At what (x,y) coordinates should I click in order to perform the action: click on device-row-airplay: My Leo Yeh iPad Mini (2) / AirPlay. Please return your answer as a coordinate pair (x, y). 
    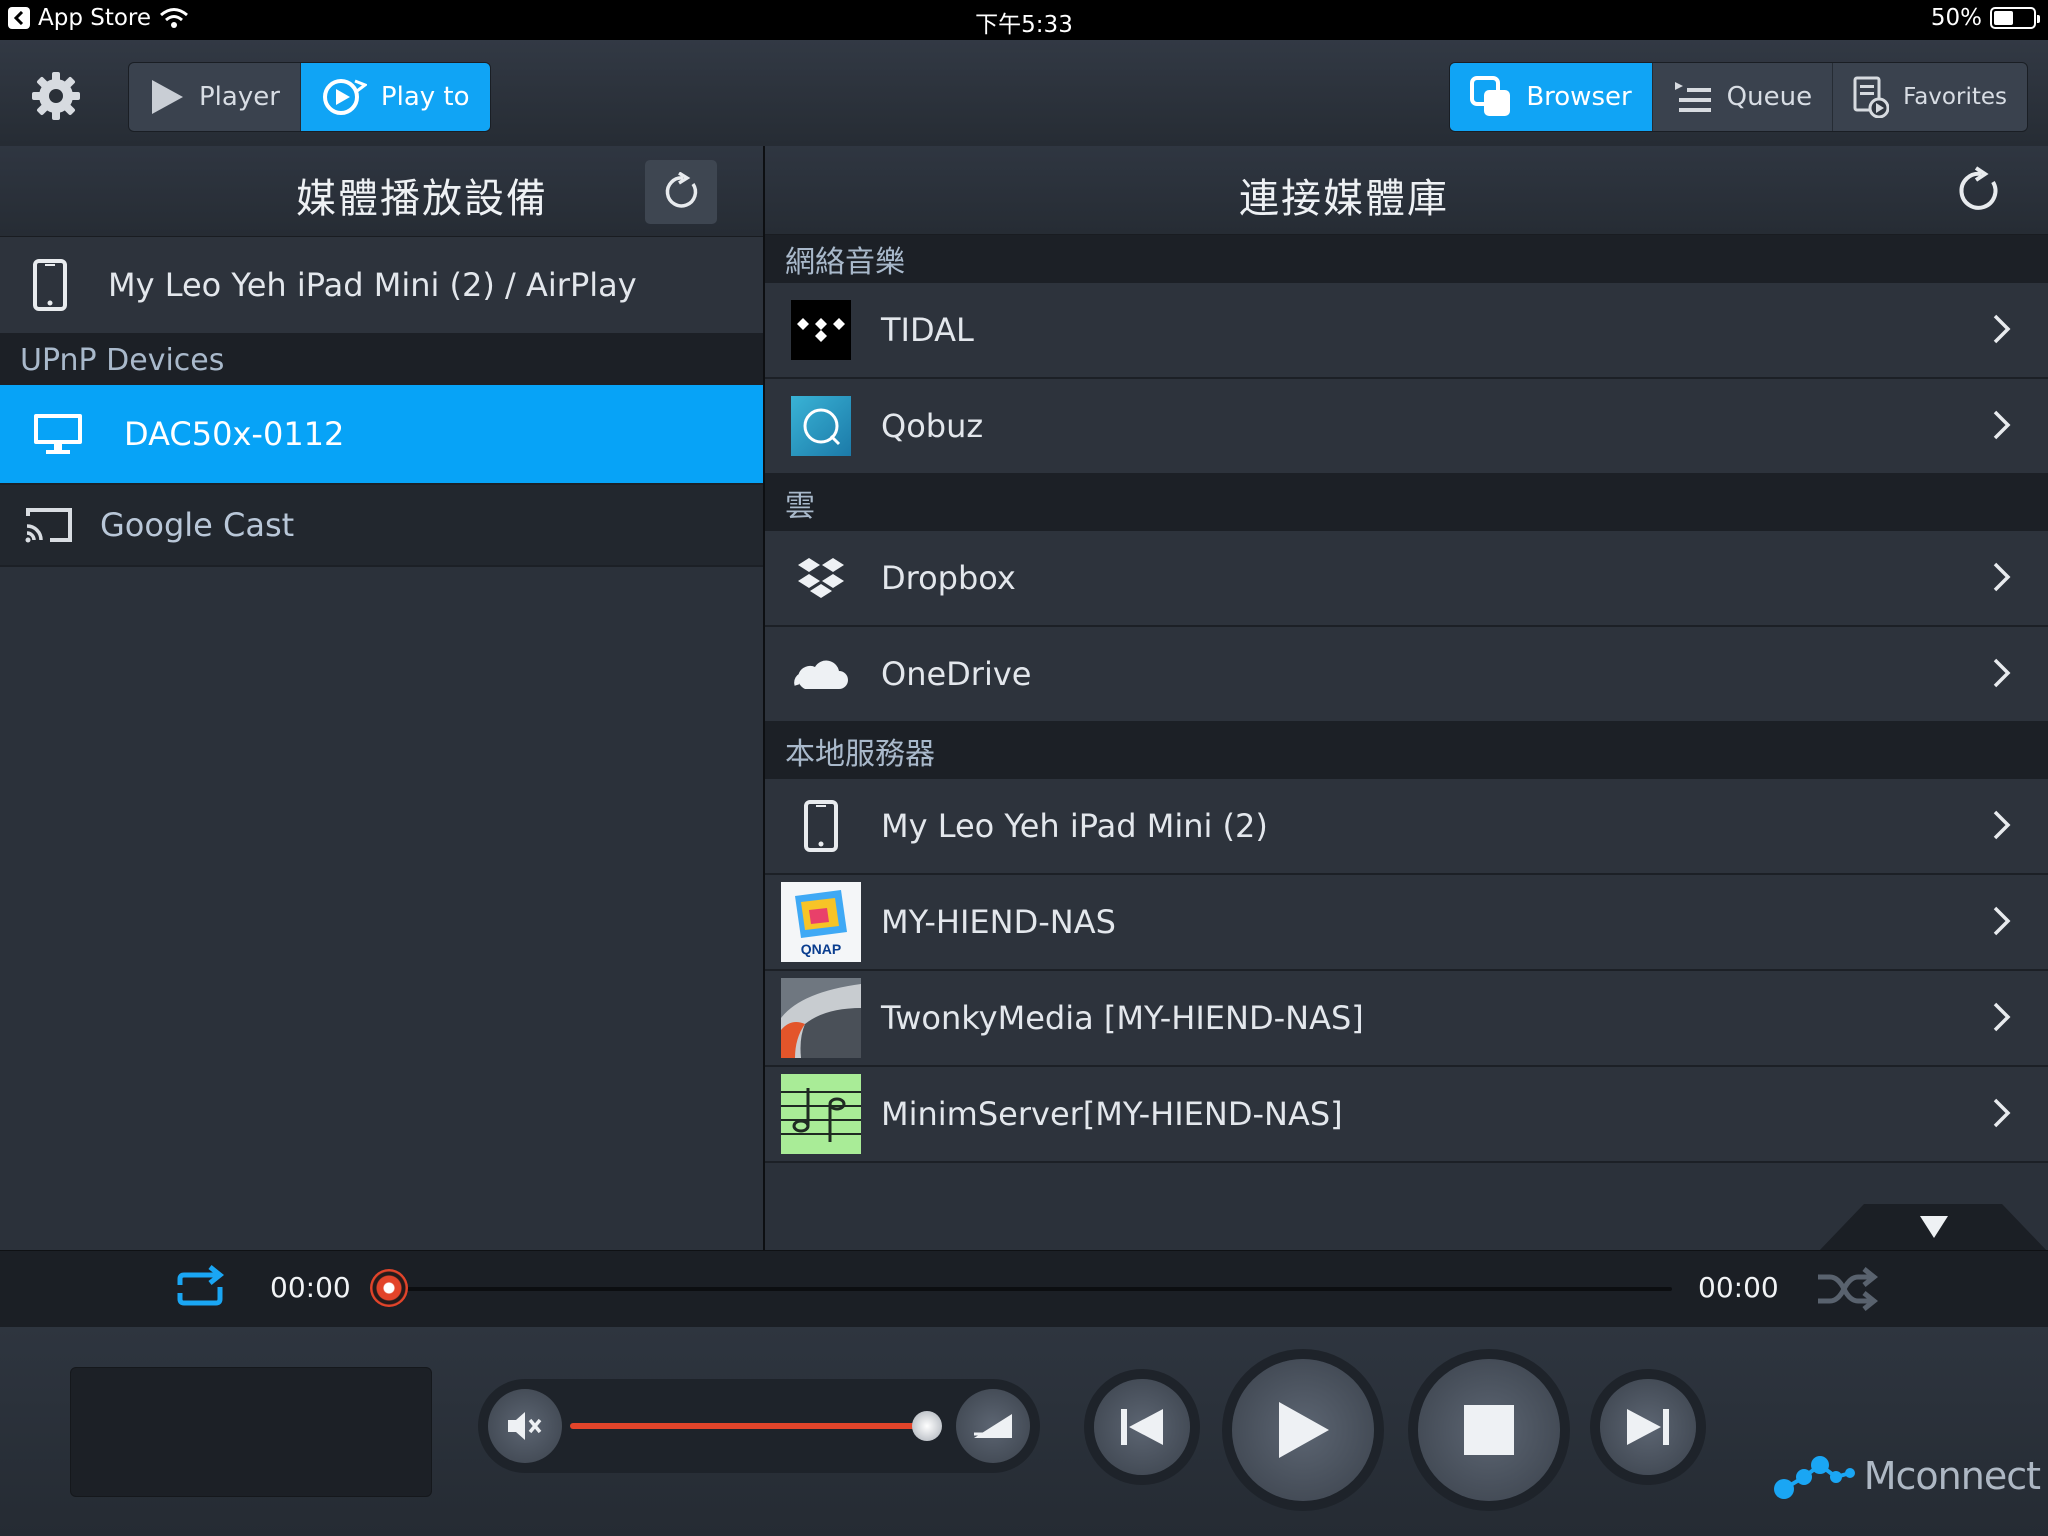
    Looking at the image, I should click on (381, 286).